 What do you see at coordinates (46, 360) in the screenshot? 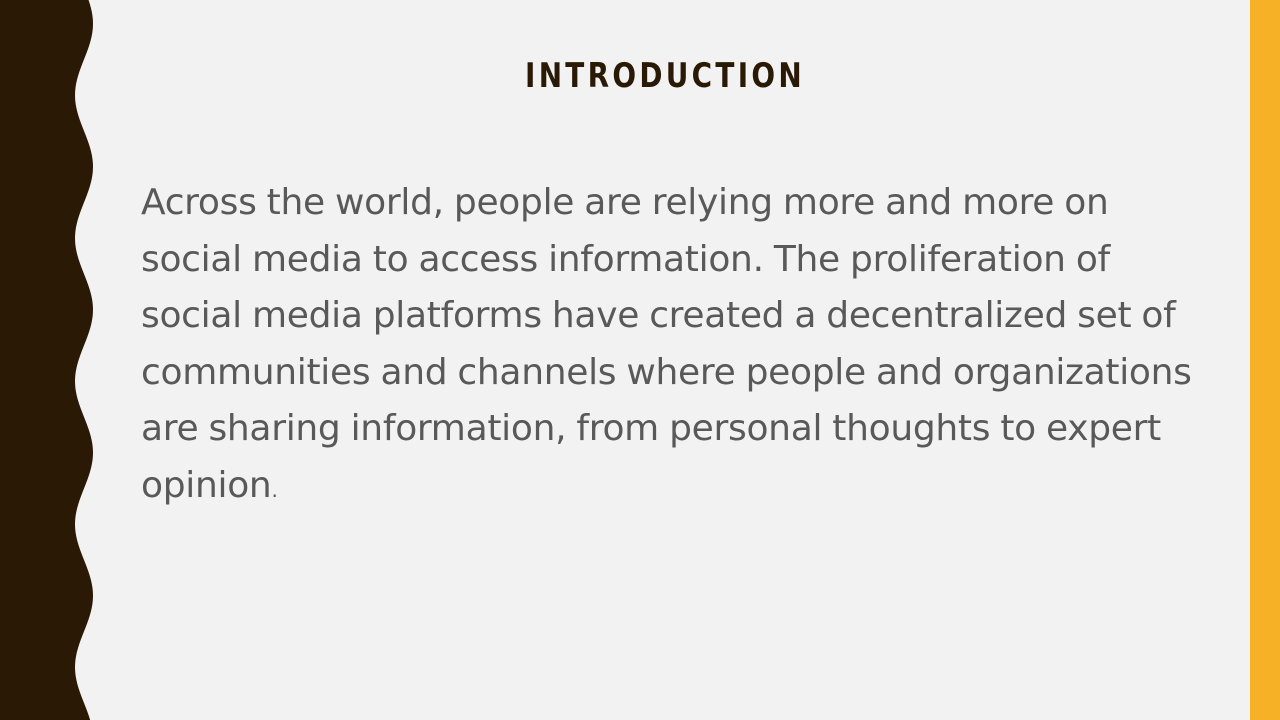
I see `wavy-left-border` at bounding box center [46, 360].